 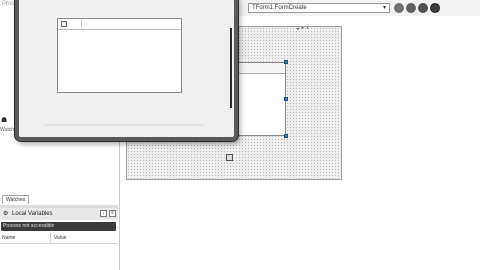 What do you see at coordinates (64, 24) in the screenshot?
I see `checkbox-icon` at bounding box center [64, 24].